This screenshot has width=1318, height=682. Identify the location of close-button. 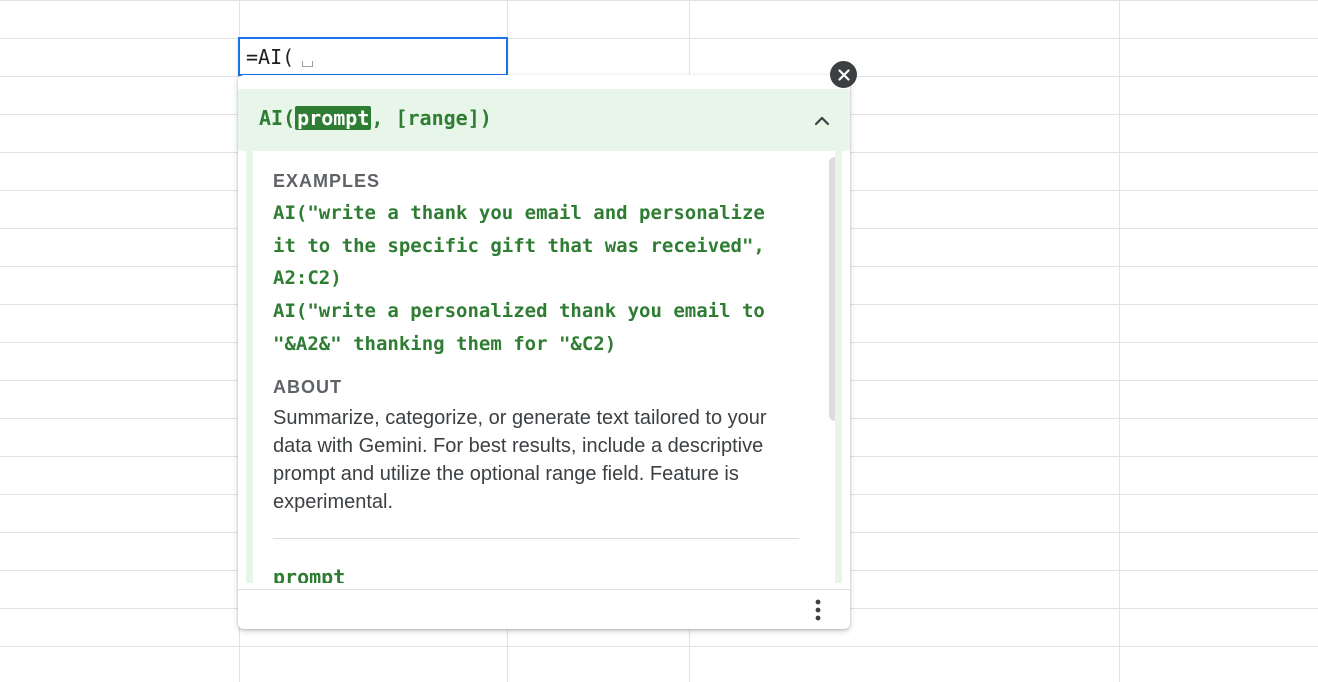
(843, 74).